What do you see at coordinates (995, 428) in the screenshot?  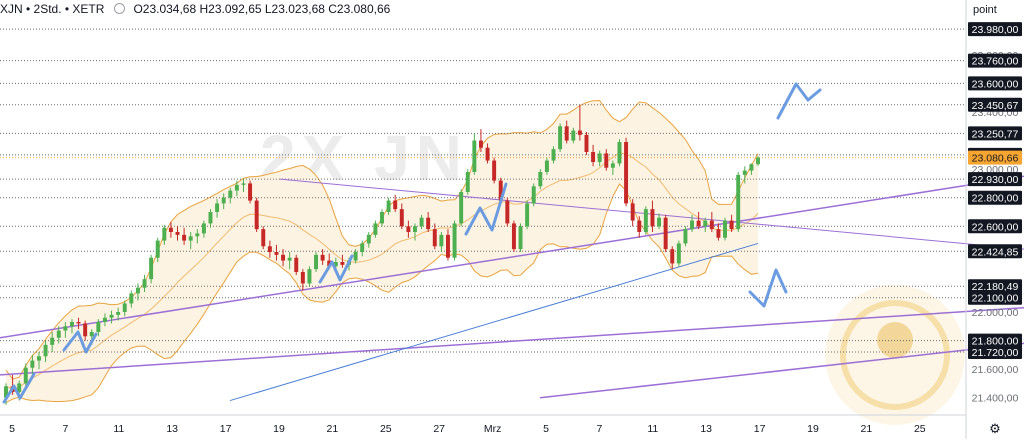 I see `settings-gear-icon: ⚙` at bounding box center [995, 428].